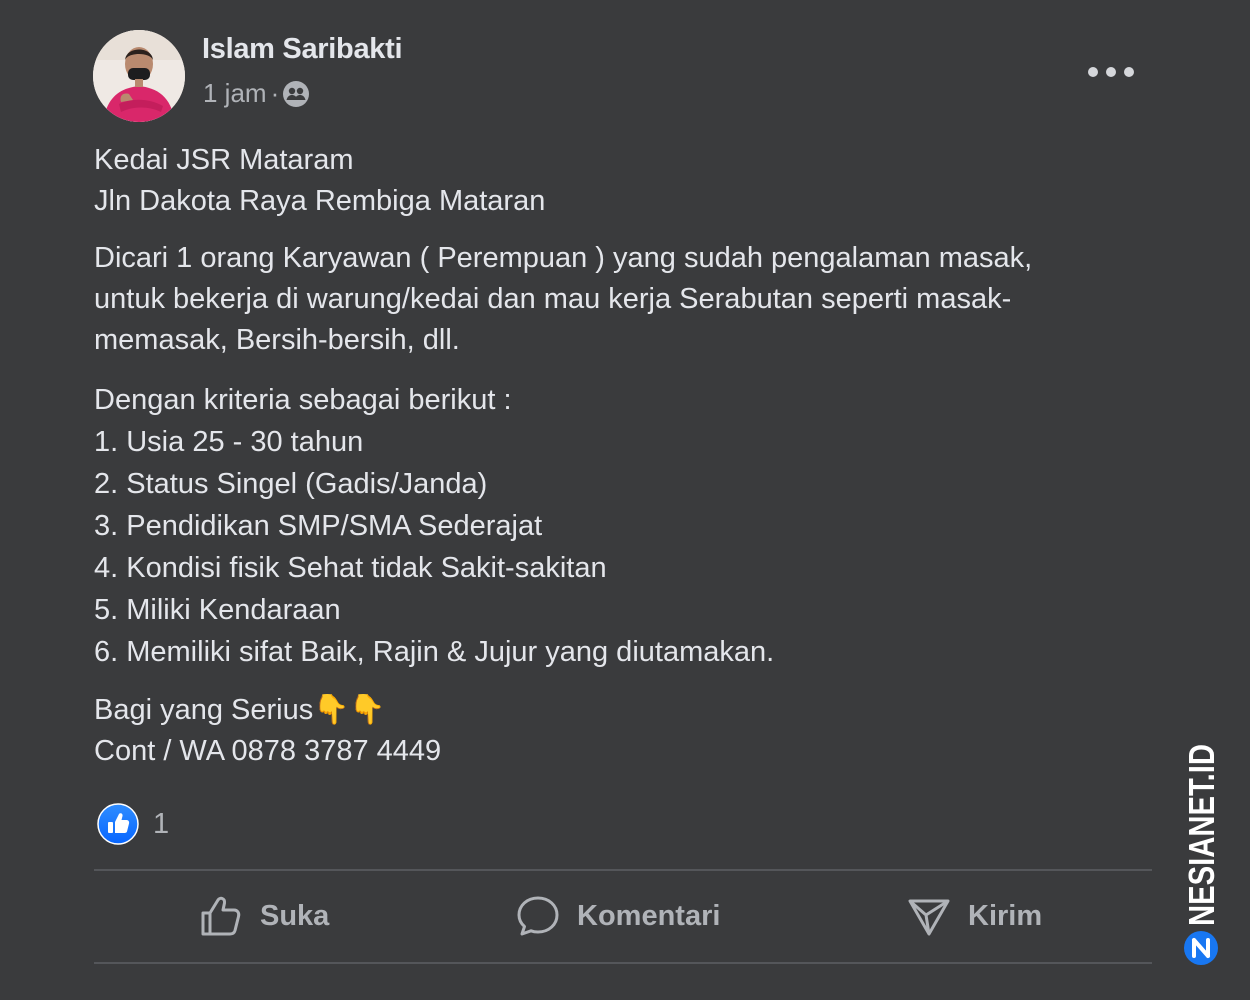 The height and width of the screenshot is (1000, 1250). Describe the element at coordinates (295, 915) in the screenshot. I see `like-label: Suka` at that location.